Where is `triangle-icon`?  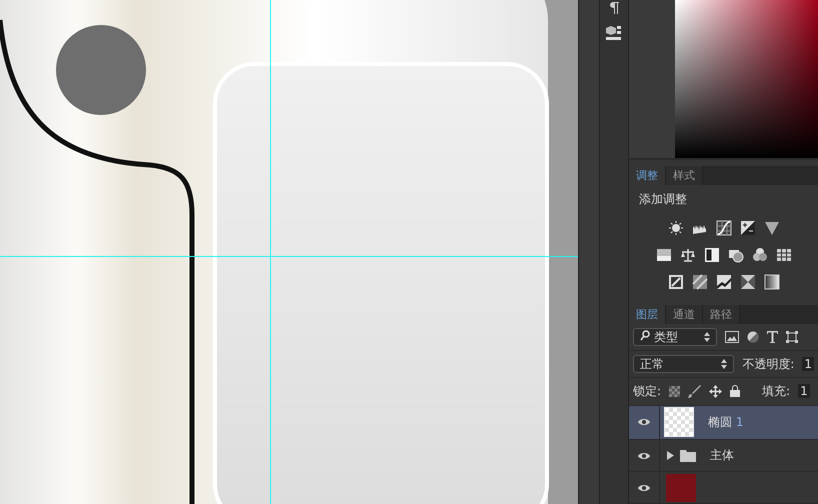
triangle-icon is located at coordinates (772, 228).